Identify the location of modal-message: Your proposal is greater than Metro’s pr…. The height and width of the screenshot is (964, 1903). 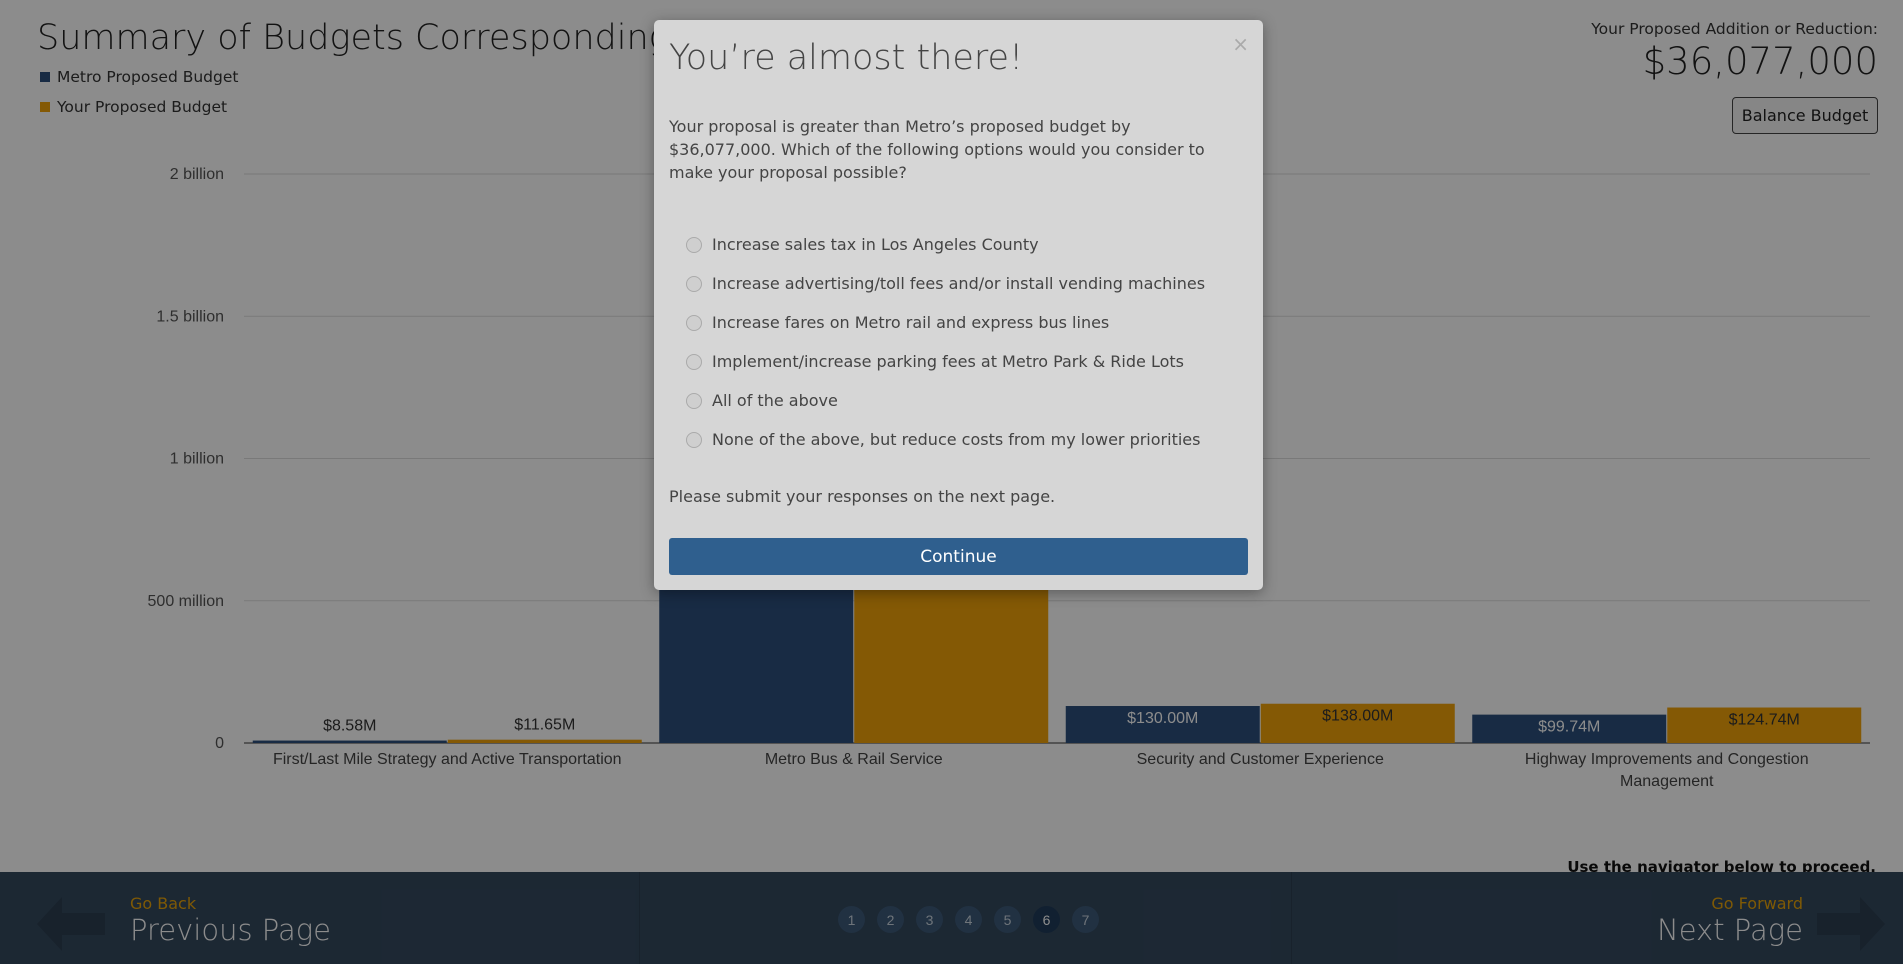
(937, 149).